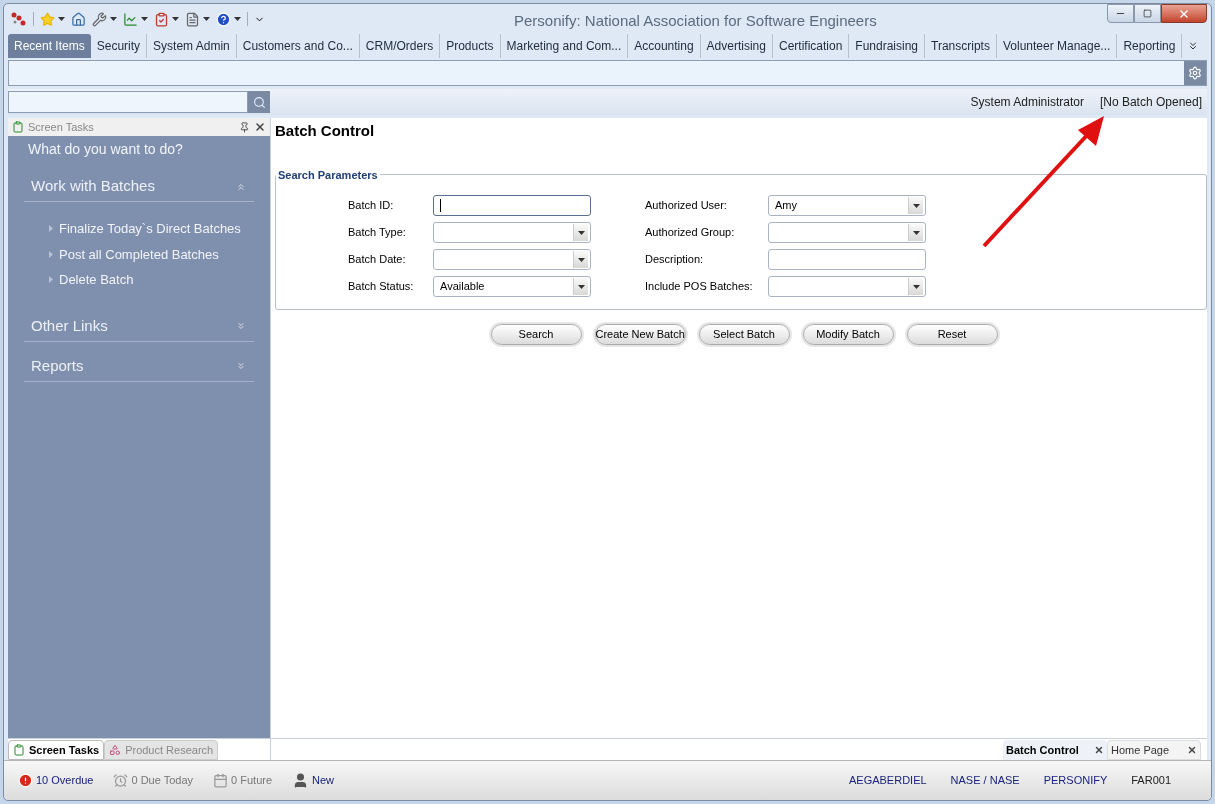 This screenshot has height=804, width=1215. I want to click on module-tab: Reporting, so click(1150, 46).